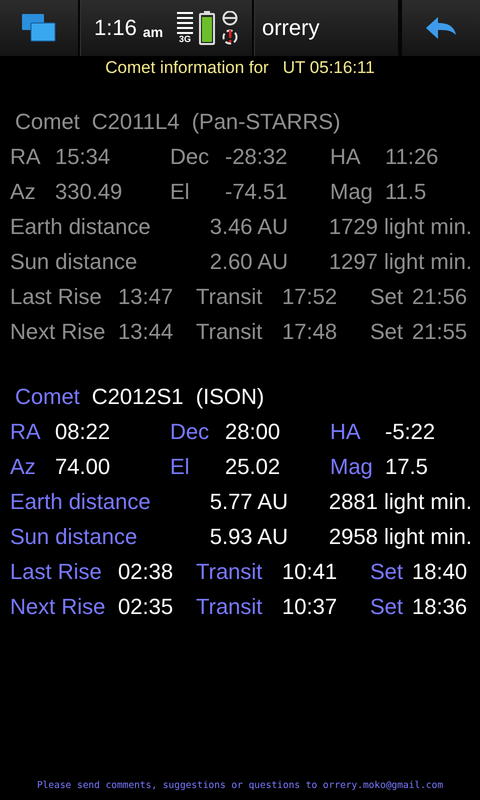 The height and width of the screenshot is (800, 480). What do you see at coordinates (39, 28) in the screenshot?
I see `windows-icon` at bounding box center [39, 28].